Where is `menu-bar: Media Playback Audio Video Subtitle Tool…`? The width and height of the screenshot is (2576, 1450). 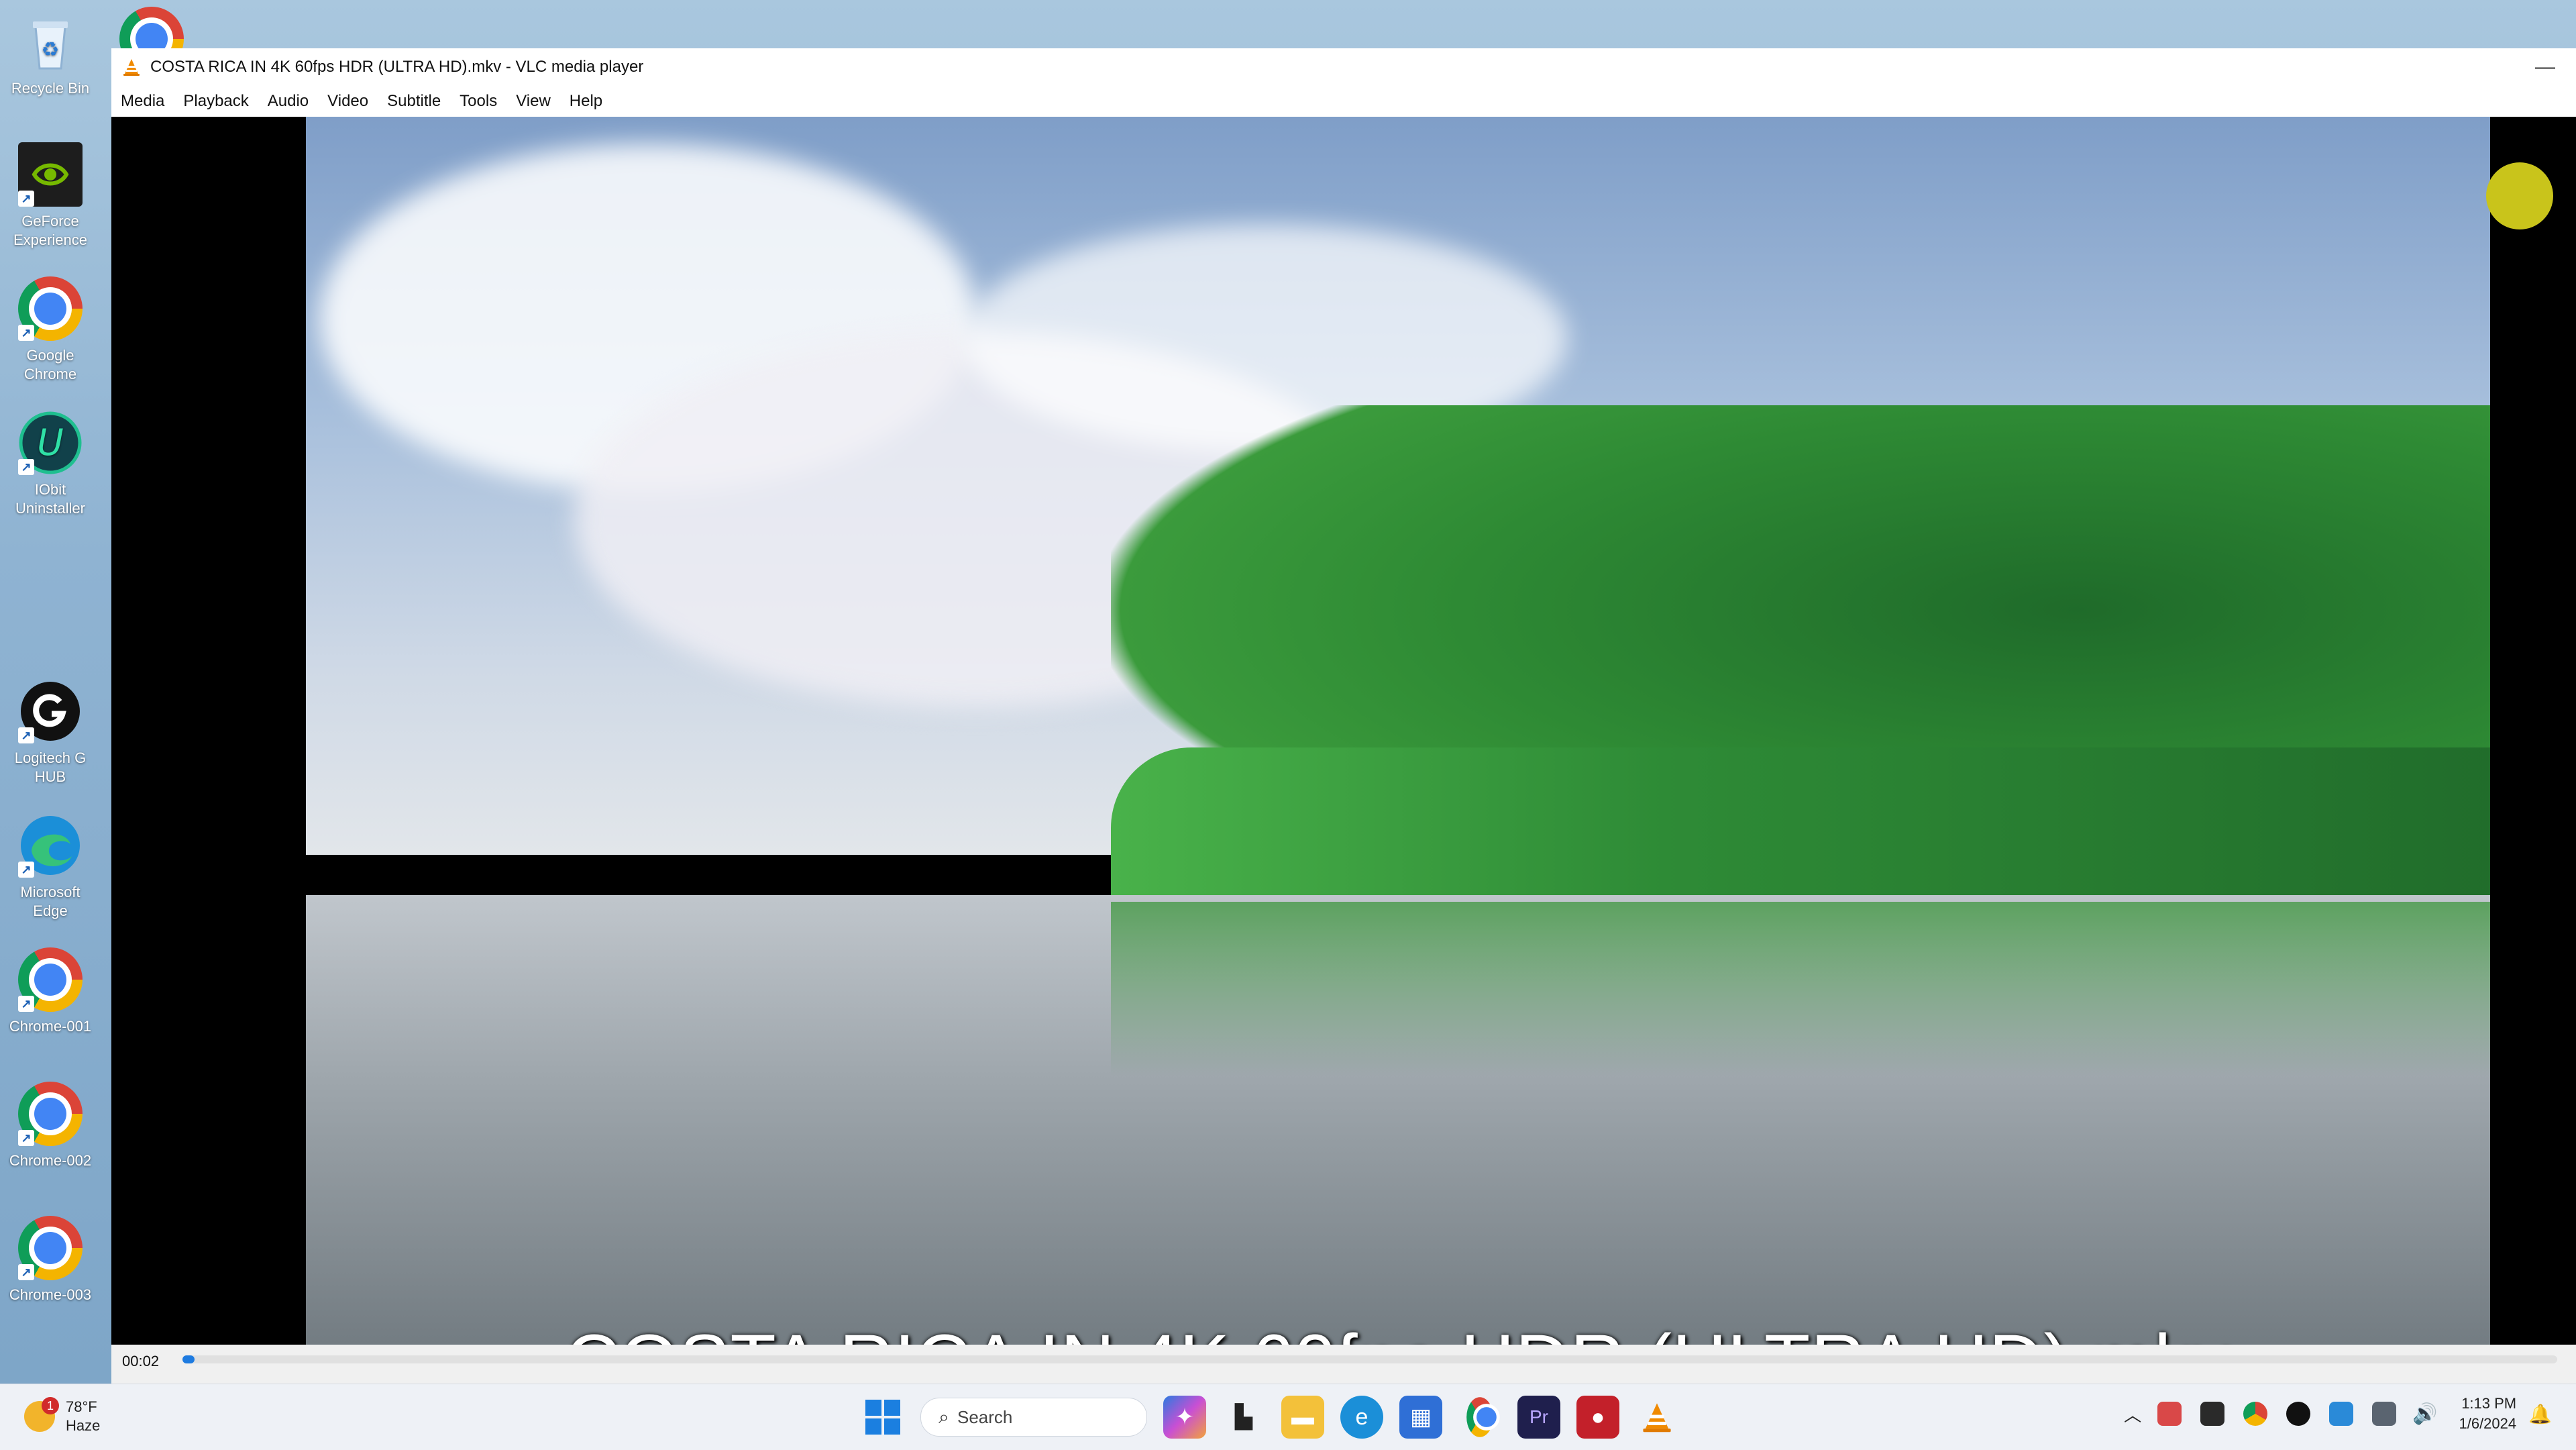
menu-bar: Media Playback Audio Video Subtitle Tool… is located at coordinates (1343, 101).